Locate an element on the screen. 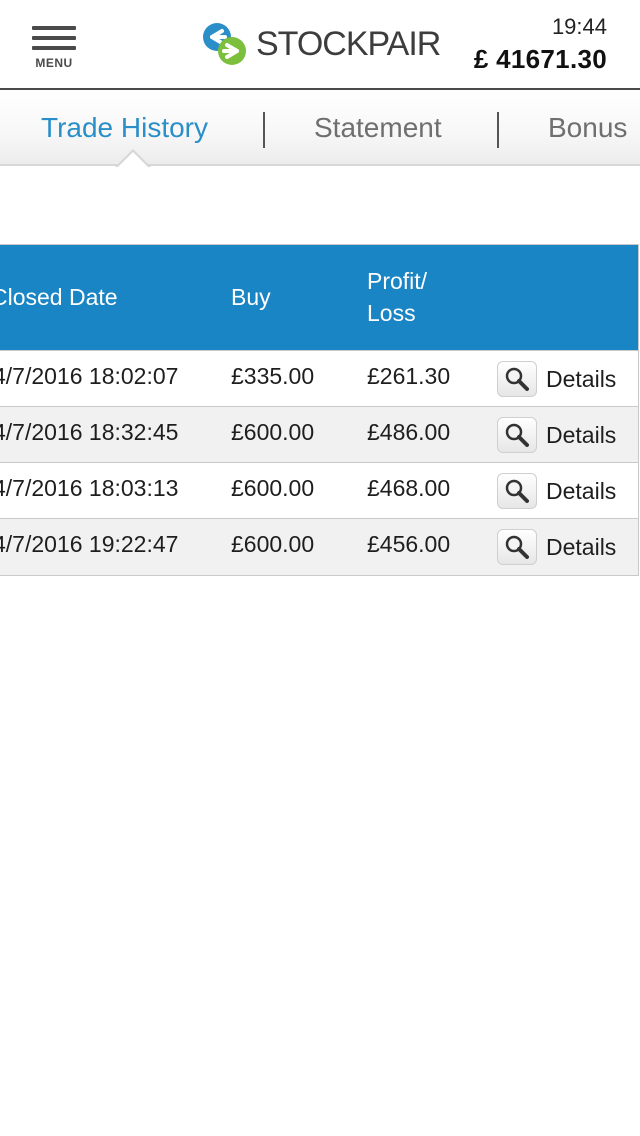 The width and height of the screenshot is (640, 1136). menu-button: MENU is located at coordinates (54, 48).